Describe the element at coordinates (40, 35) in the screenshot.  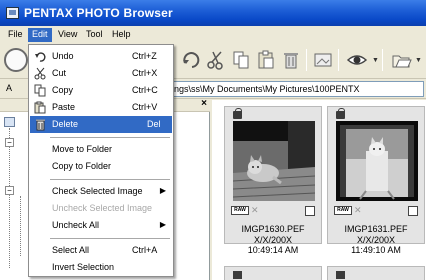
I see `menu-edit: Edit` at that location.